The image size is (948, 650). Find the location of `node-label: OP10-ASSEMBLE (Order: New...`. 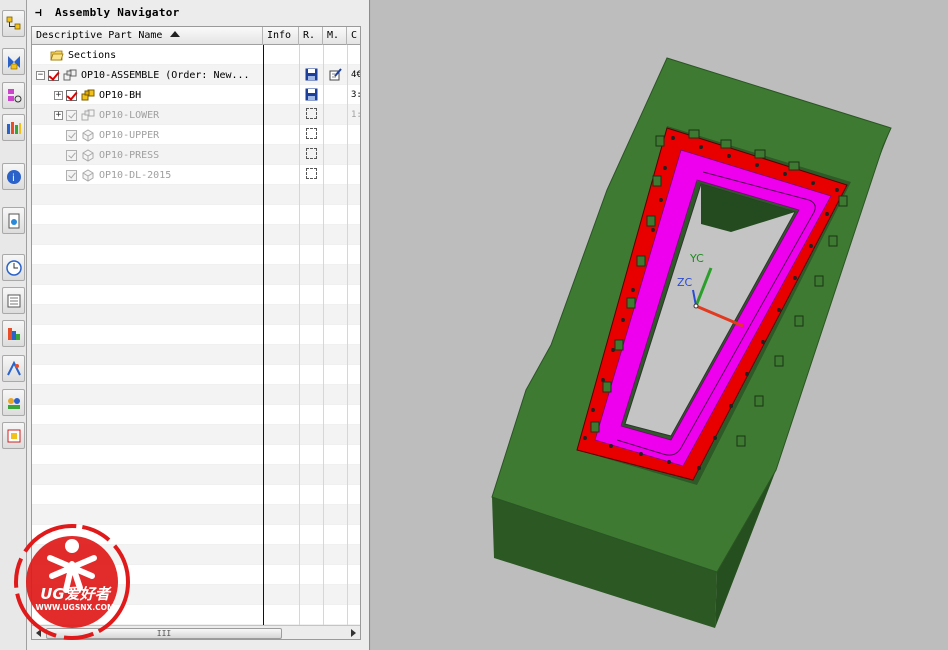

node-label: OP10-ASSEMBLE (Order: New... is located at coordinates (165, 75).